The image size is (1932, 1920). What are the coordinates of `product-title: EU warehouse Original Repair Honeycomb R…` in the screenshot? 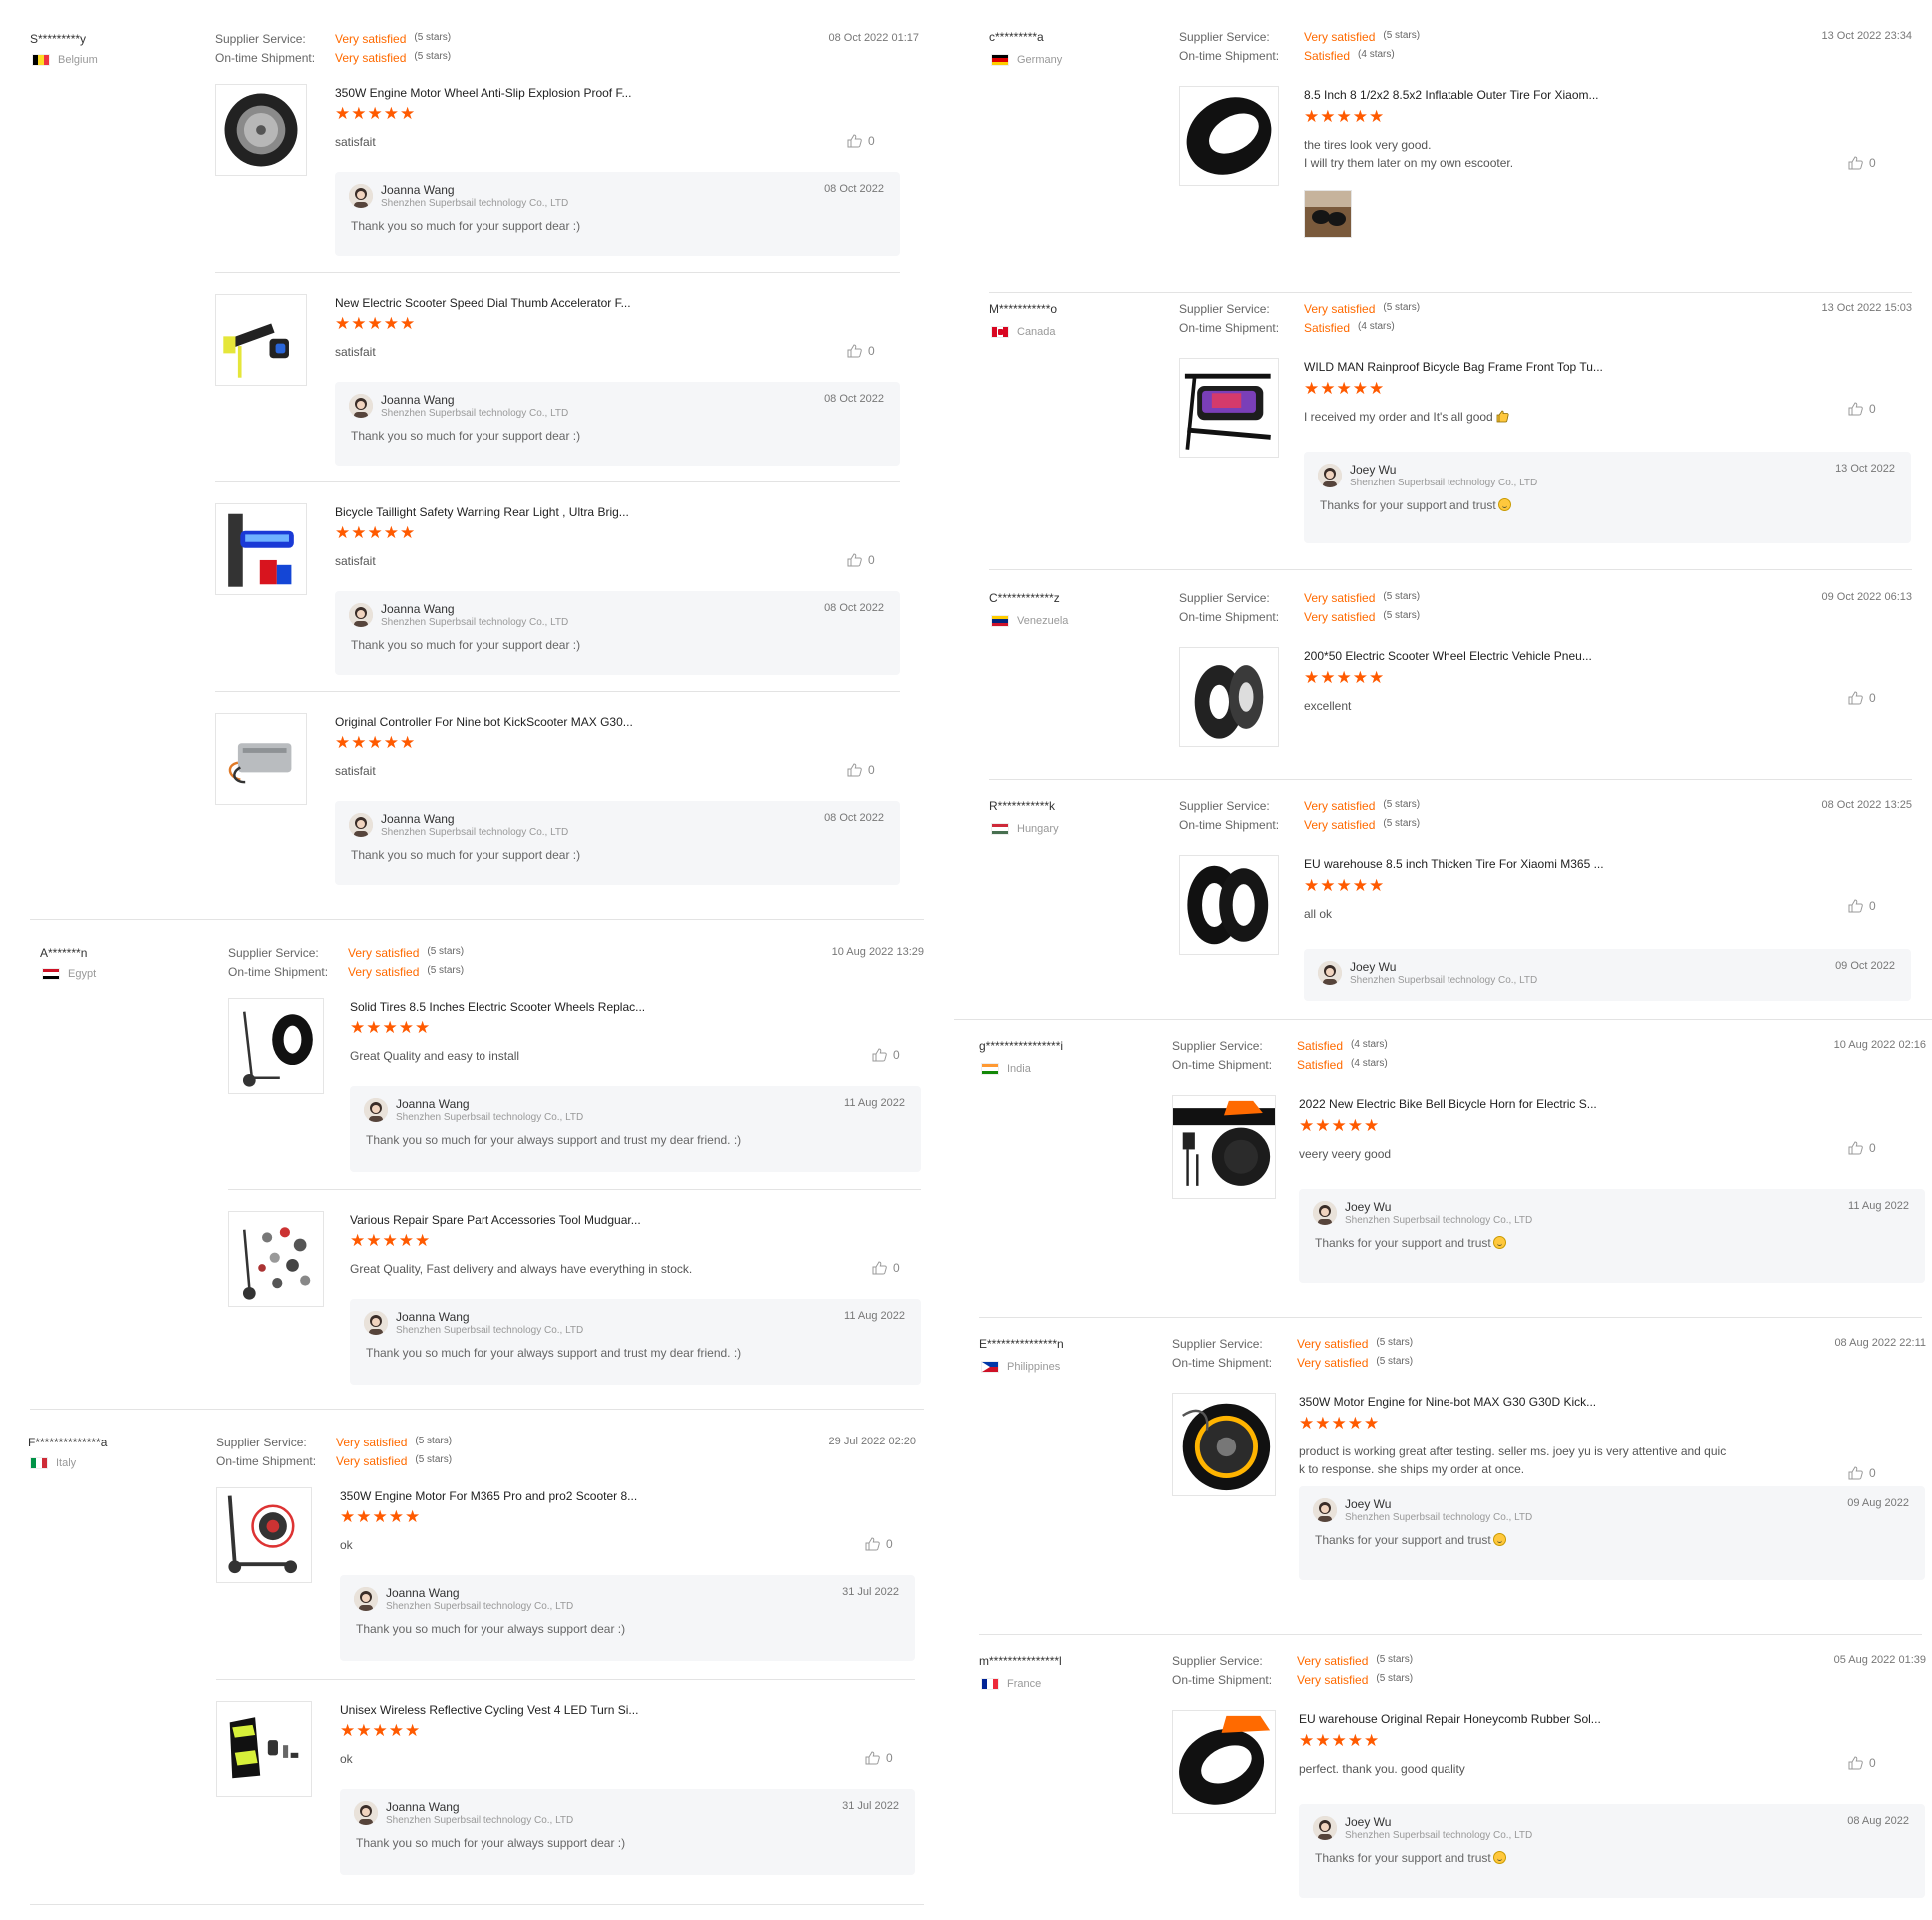 It's located at (1450, 1719).